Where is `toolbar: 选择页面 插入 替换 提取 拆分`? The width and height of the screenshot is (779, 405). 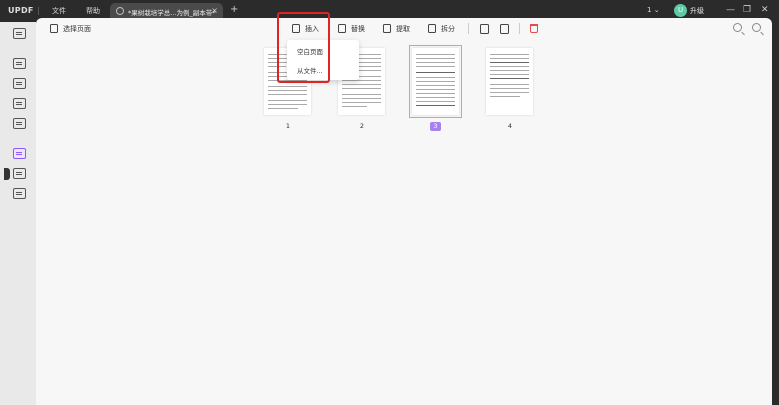 toolbar: 选择页面 插入 替换 提取 拆分 is located at coordinates (404, 29).